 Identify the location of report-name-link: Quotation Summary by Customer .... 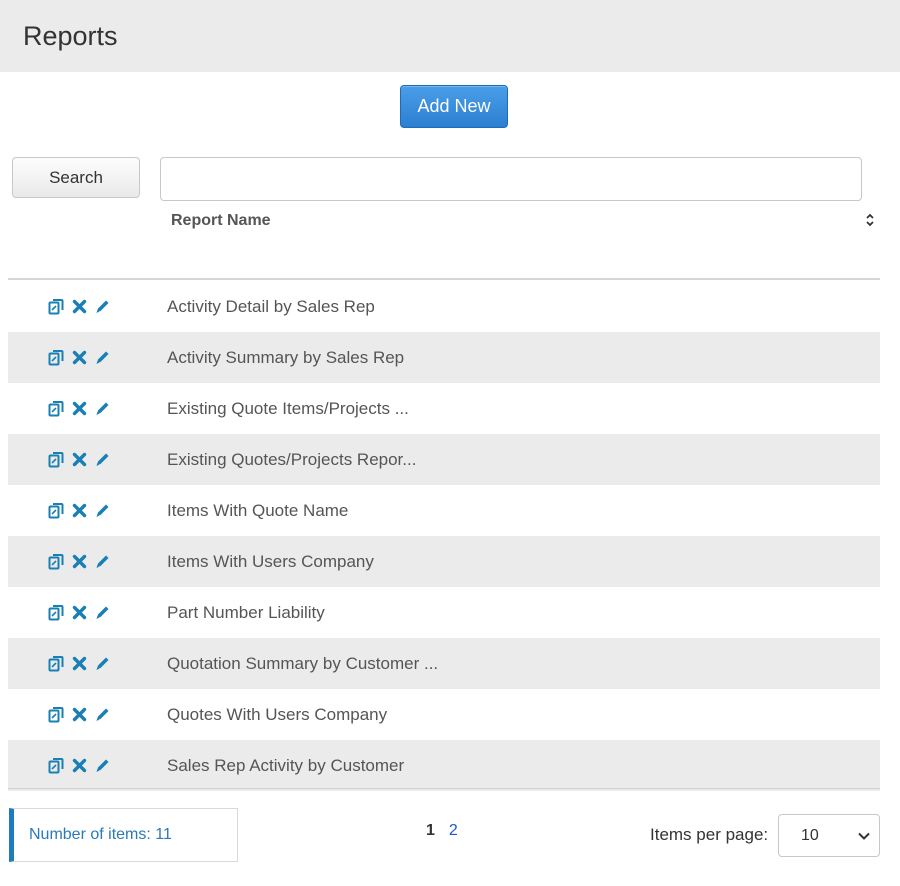
(302, 664).